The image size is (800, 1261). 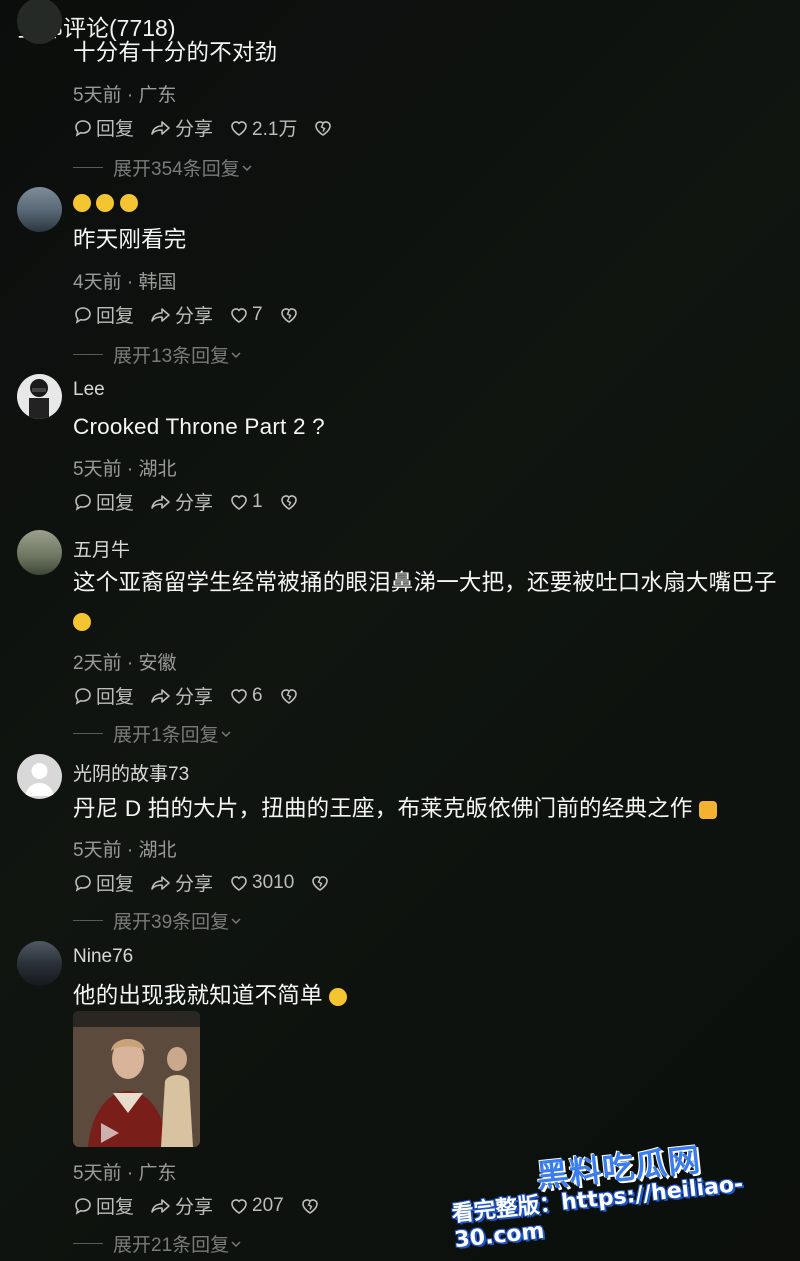 What do you see at coordinates (268, 1205) in the screenshot?
I see `like-count: 207` at bounding box center [268, 1205].